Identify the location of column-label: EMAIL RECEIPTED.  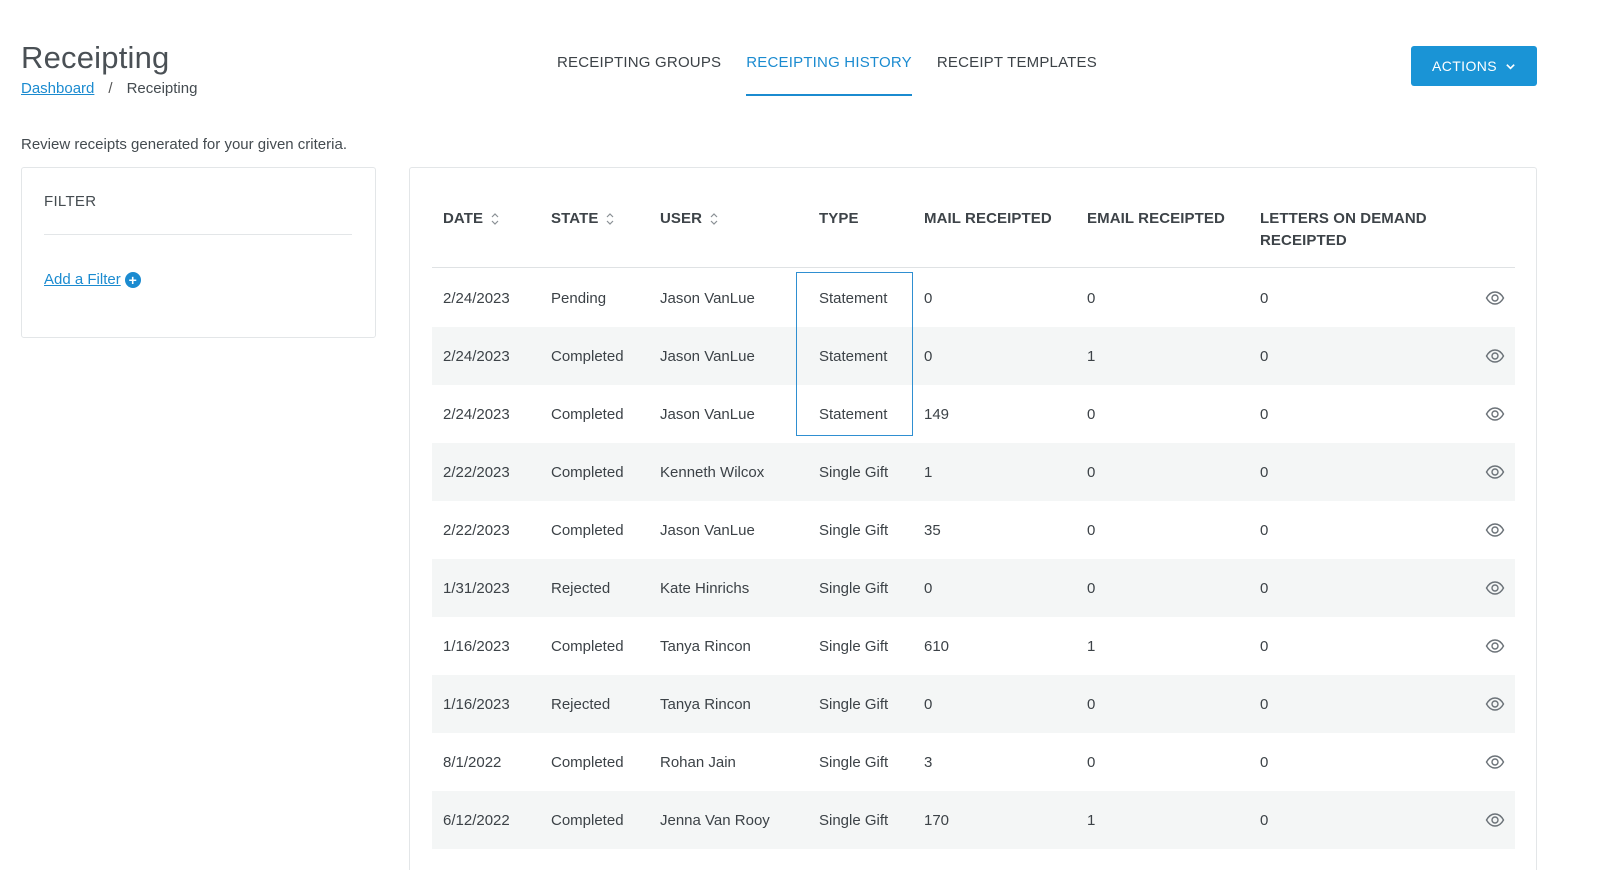
(1156, 218).